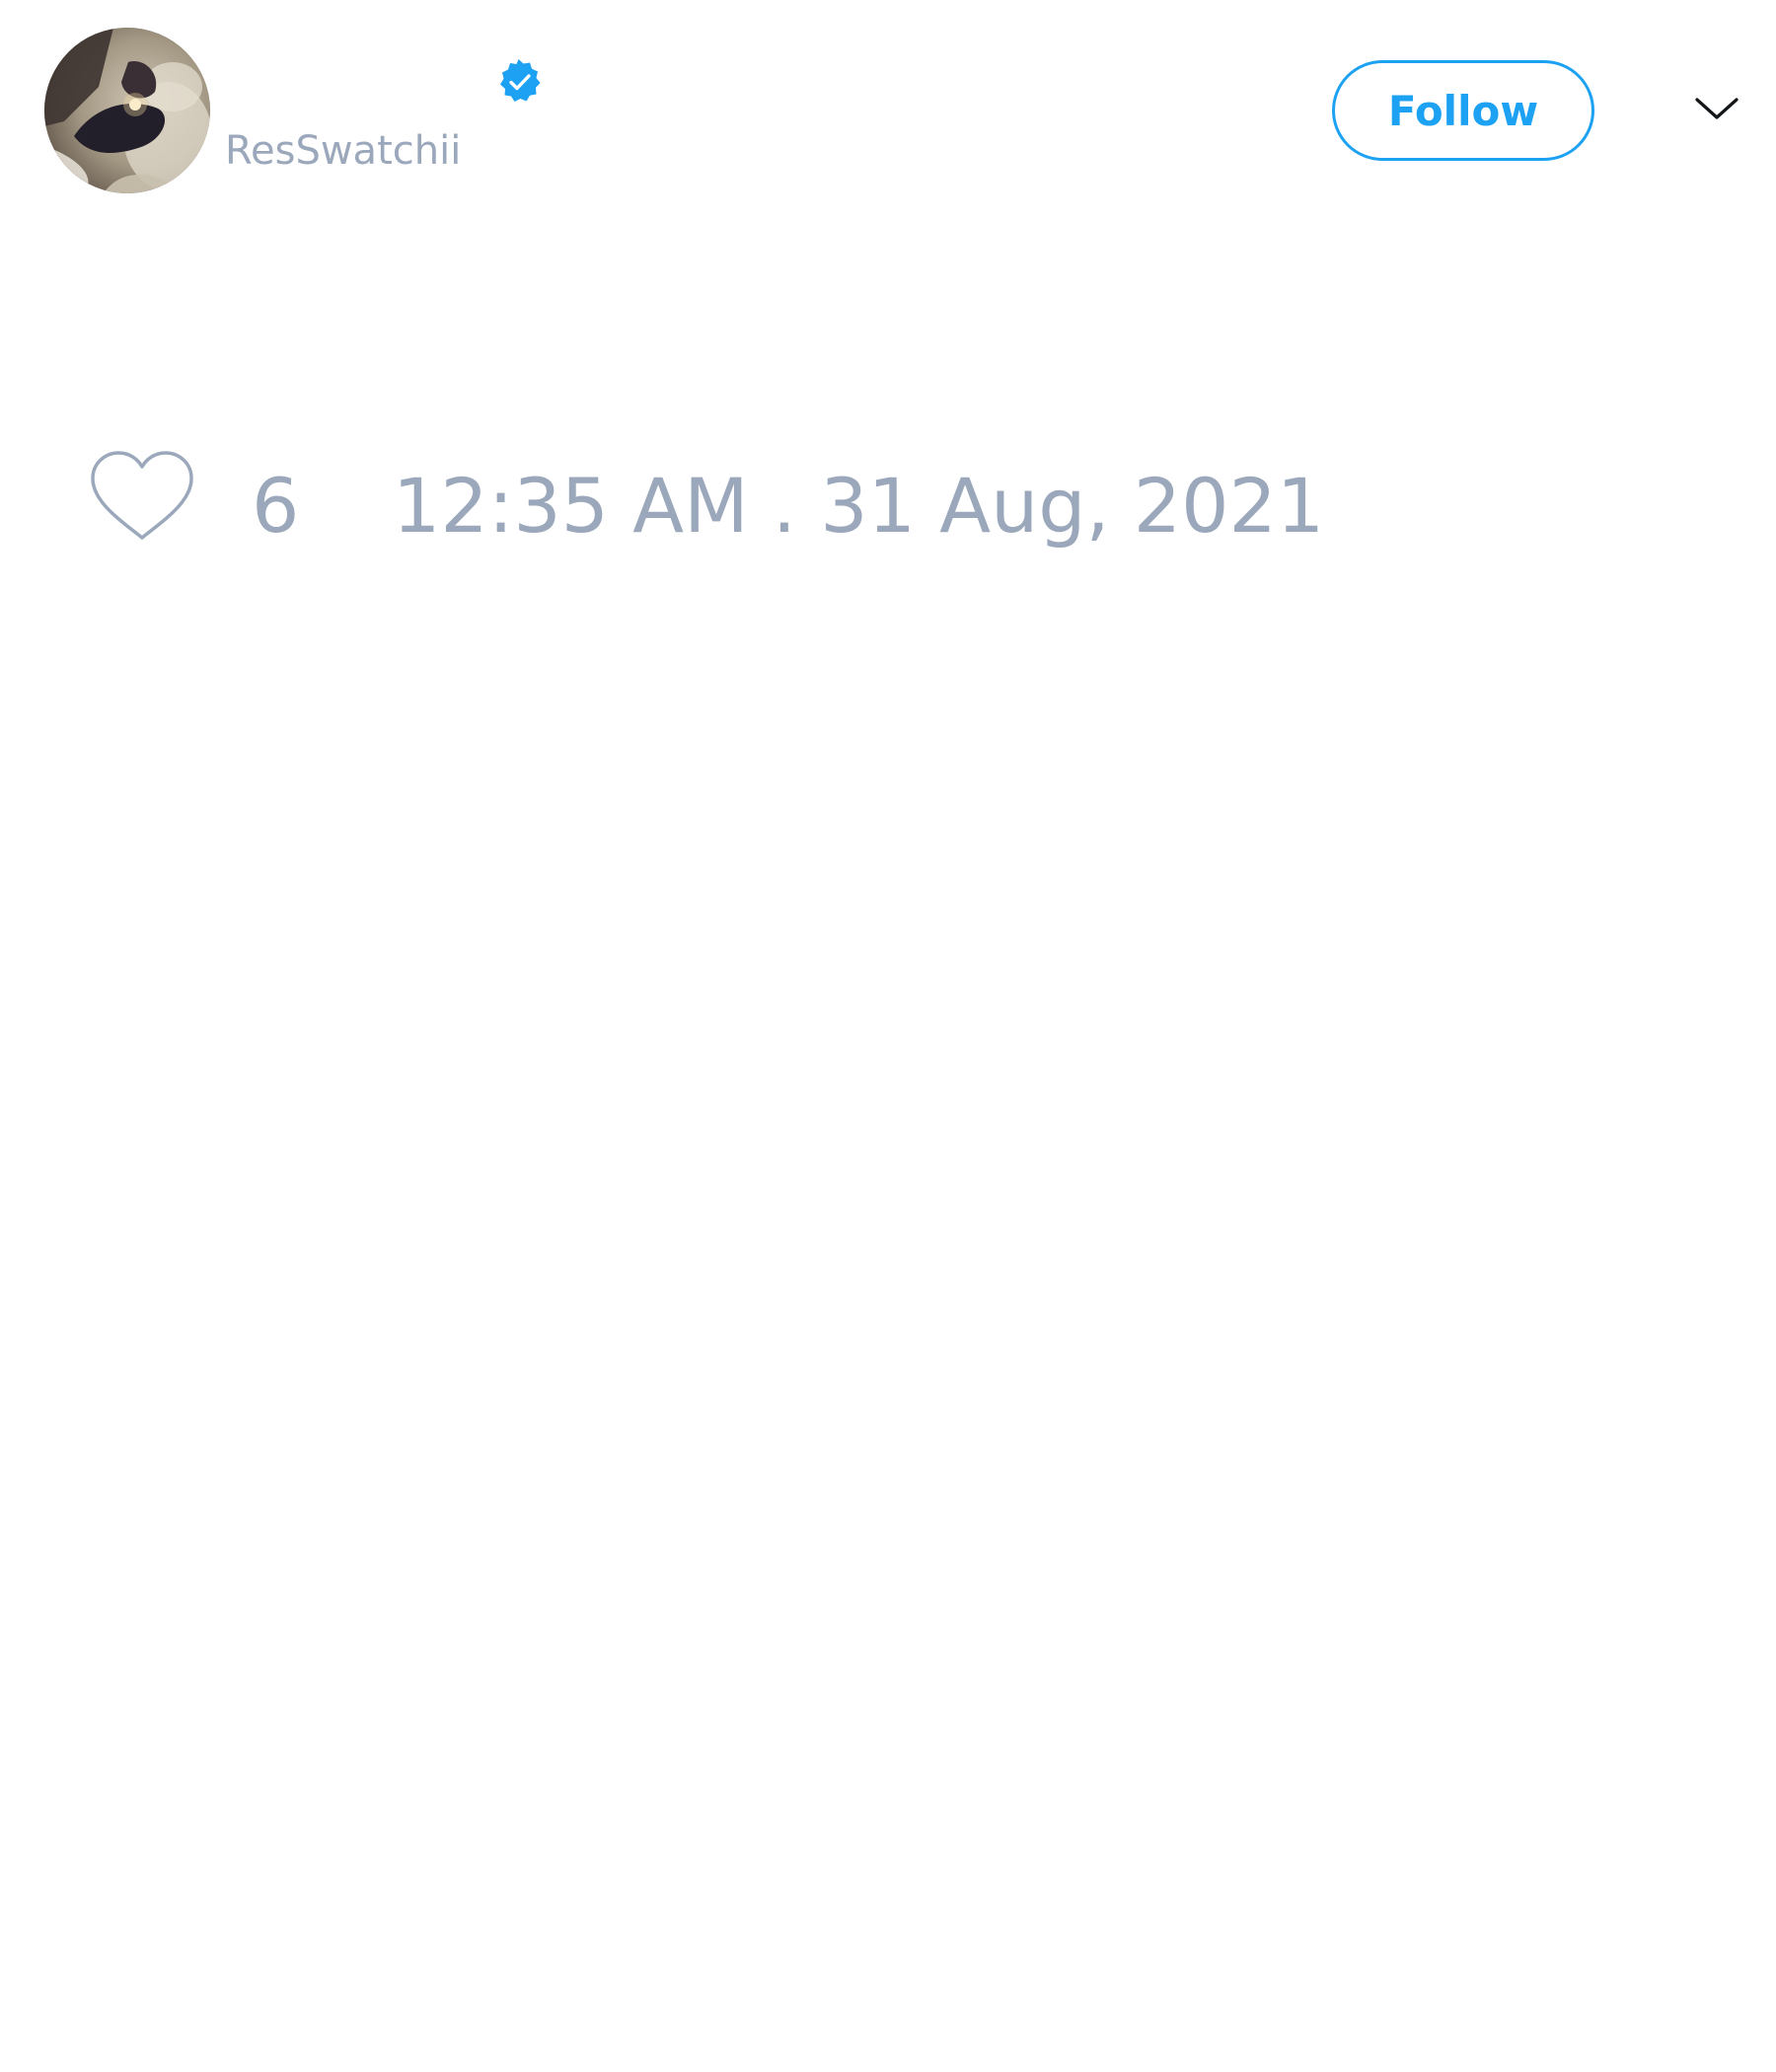 This screenshot has height=2072, width=1776. I want to click on tweet-timestamp: 12:35 AM . 31 Aug, 2021, so click(859, 506).